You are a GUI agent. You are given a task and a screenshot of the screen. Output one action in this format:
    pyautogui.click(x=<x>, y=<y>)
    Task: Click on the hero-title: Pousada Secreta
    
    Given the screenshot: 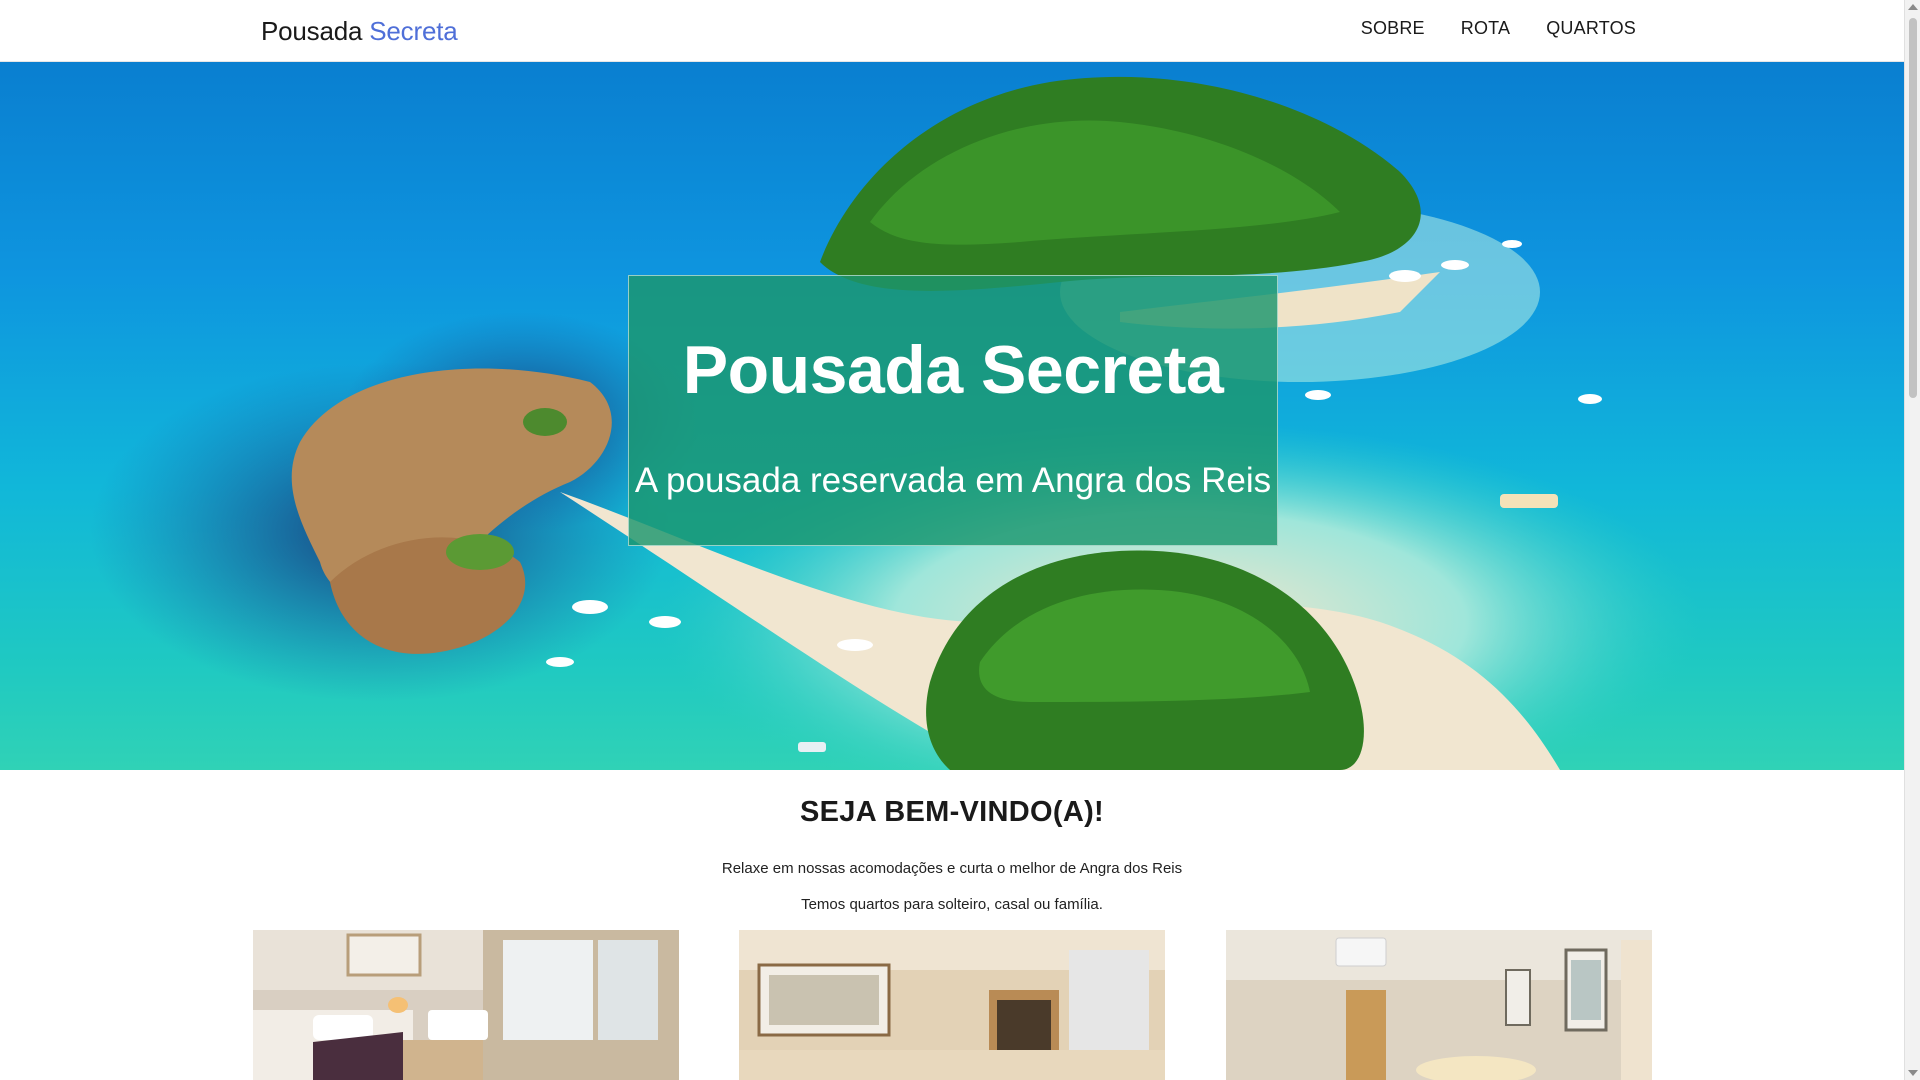 What is the action you would take?
    pyautogui.click(x=953, y=370)
    